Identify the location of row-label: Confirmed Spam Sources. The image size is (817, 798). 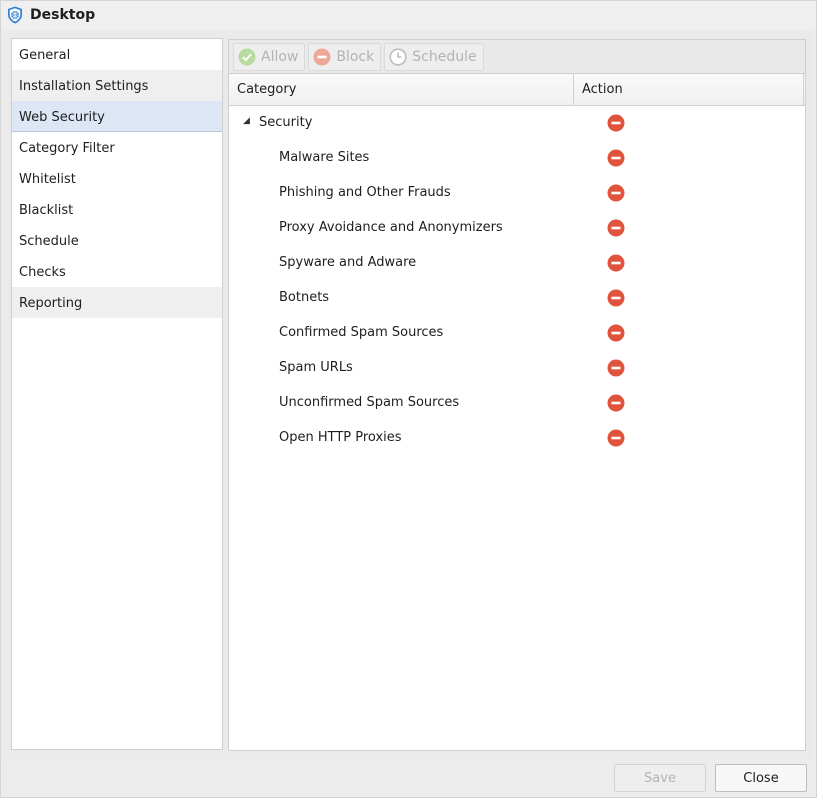
(361, 332).